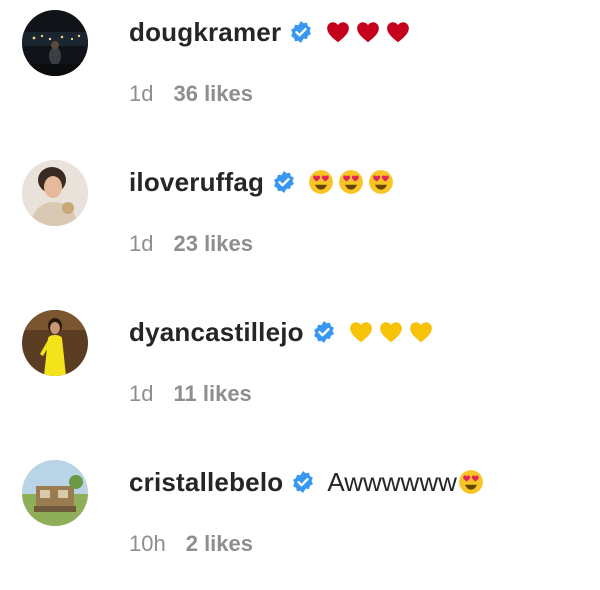  I want to click on comment-meta: 1d 23 likes, so click(191, 244).